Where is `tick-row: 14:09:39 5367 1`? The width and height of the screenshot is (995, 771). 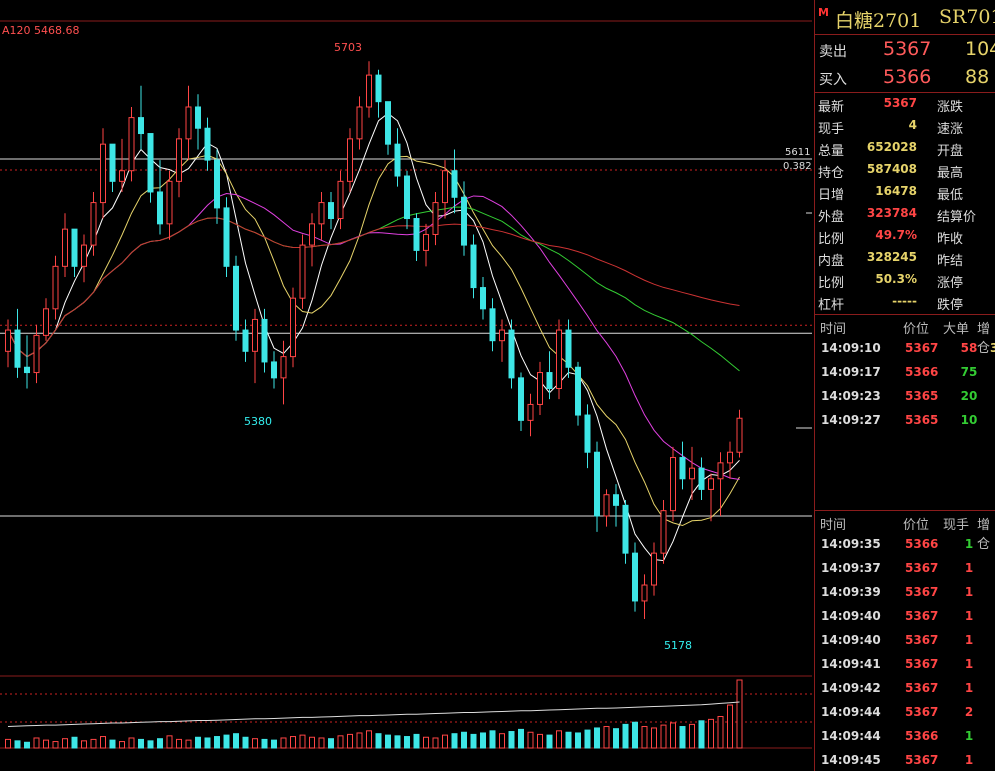 tick-row: 14:09:39 5367 1 is located at coordinates (905, 592).